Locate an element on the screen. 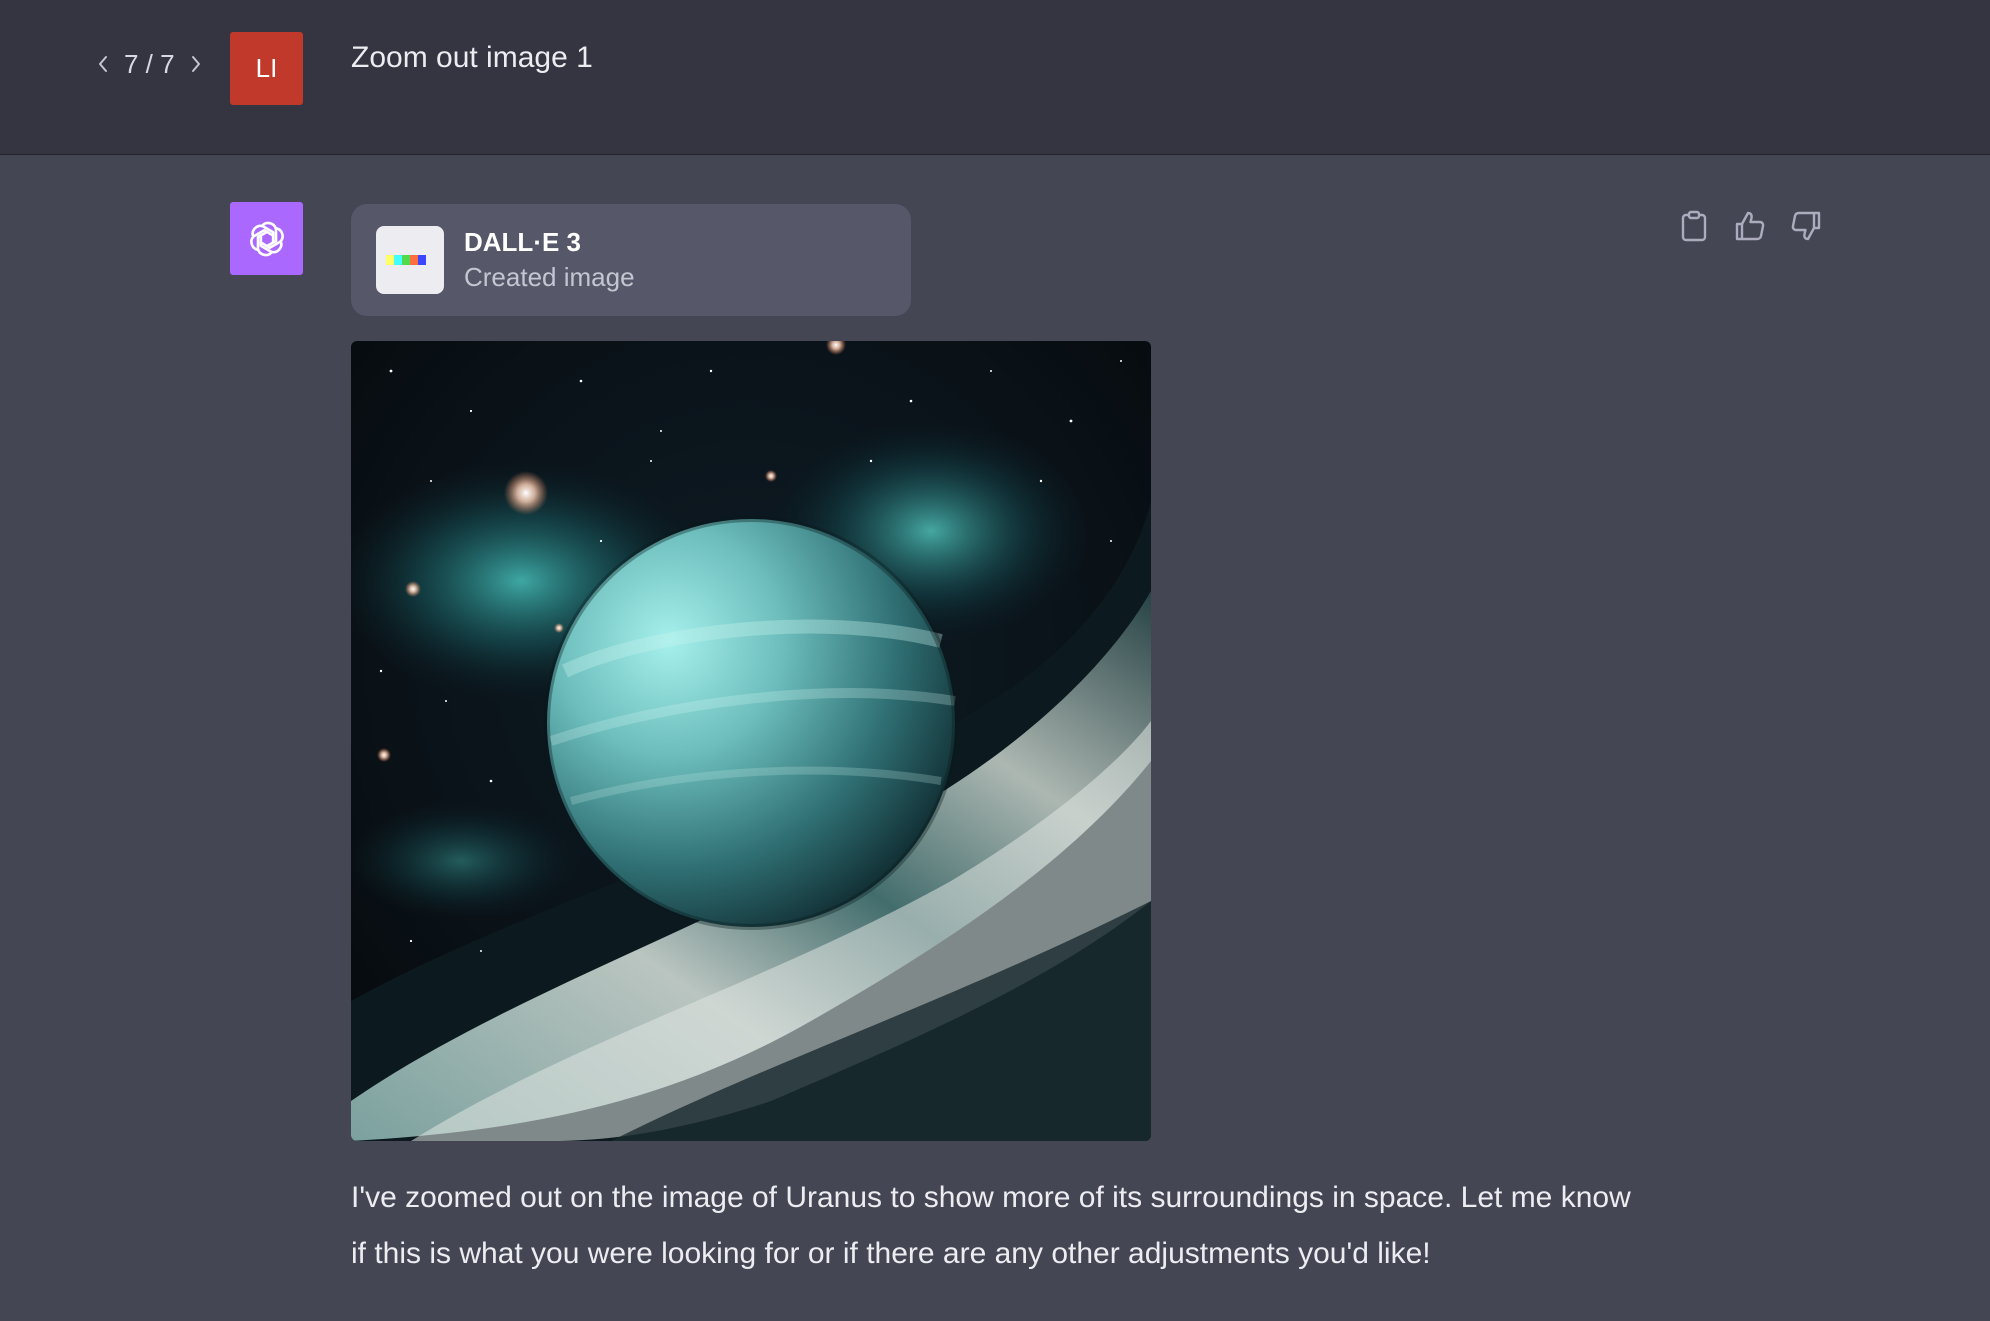  tool-status: Created image is located at coordinates (549, 277).